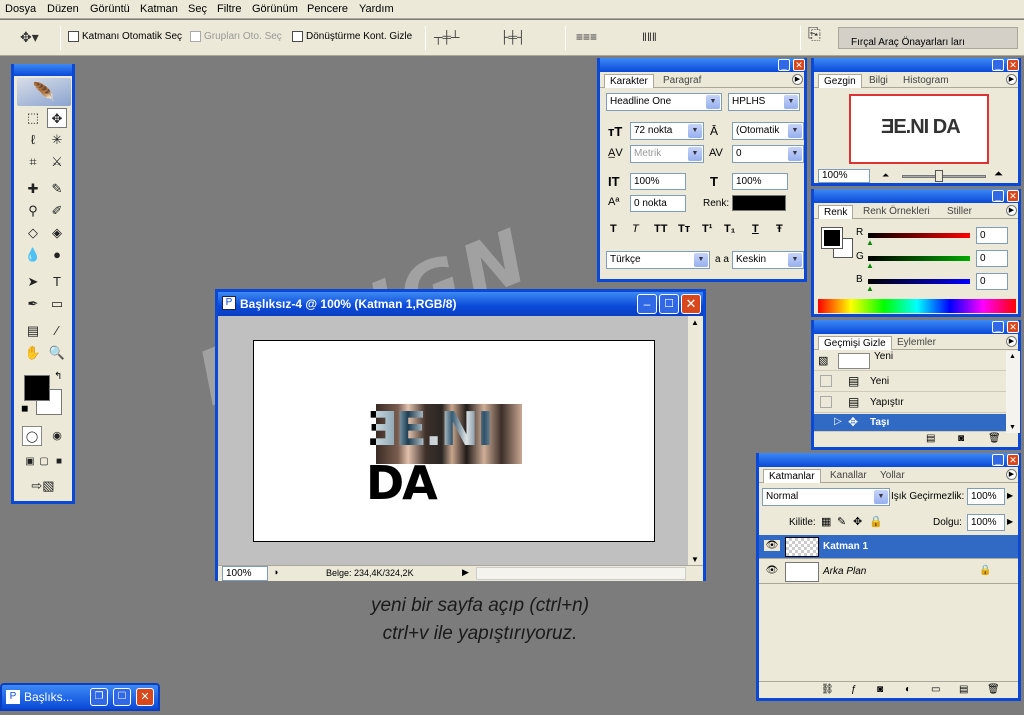 The width and height of the screenshot is (1024, 715). Describe the element at coordinates (581, 573) in the screenshot. I see `horizontal-scrollbar` at that location.